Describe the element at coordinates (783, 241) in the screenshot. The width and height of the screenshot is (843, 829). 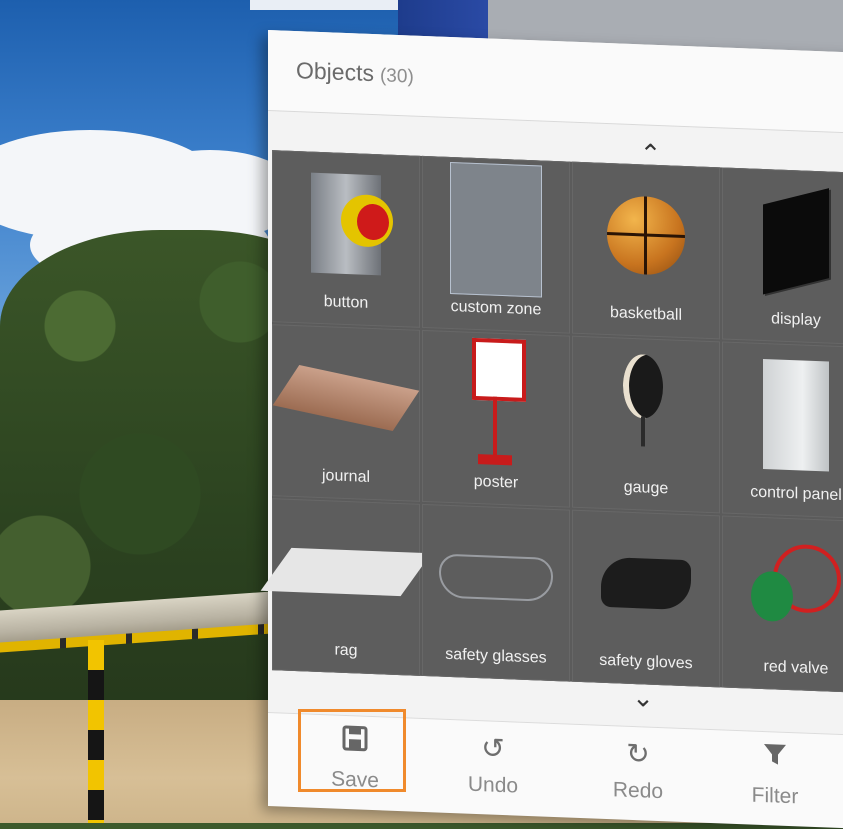
I see `display-icon` at that location.